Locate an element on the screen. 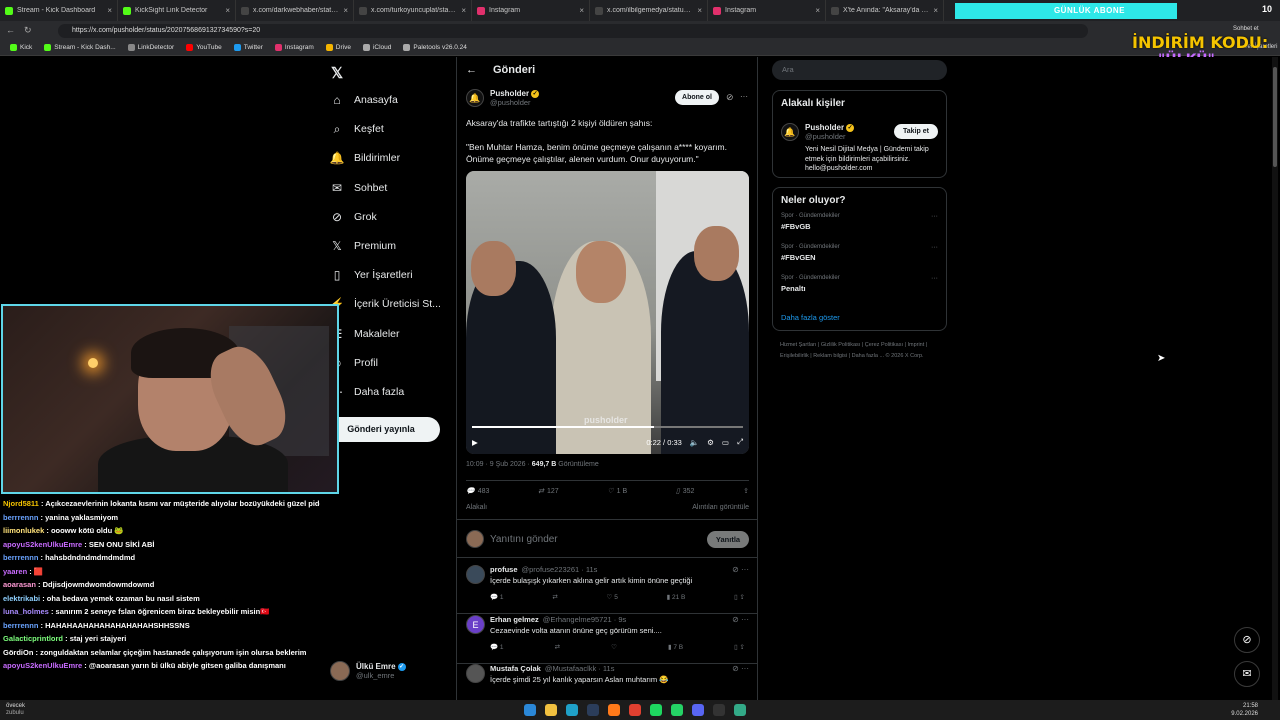 The width and height of the screenshot is (1280, 720). trend-item: Spor · Gündemdekiler #FBvGEN ··· is located at coordinates (859, 255).